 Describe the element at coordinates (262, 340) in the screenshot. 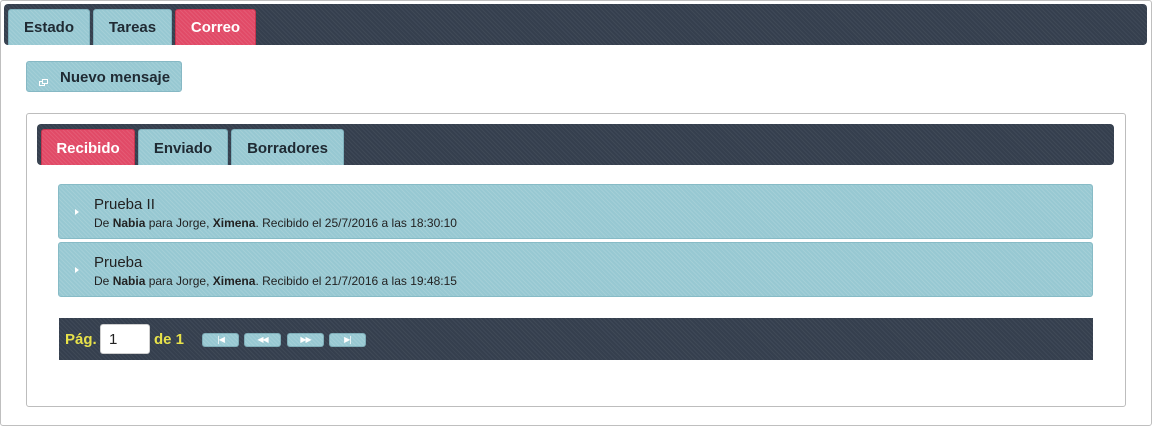

I see `previous-page-button: ◀◀` at that location.